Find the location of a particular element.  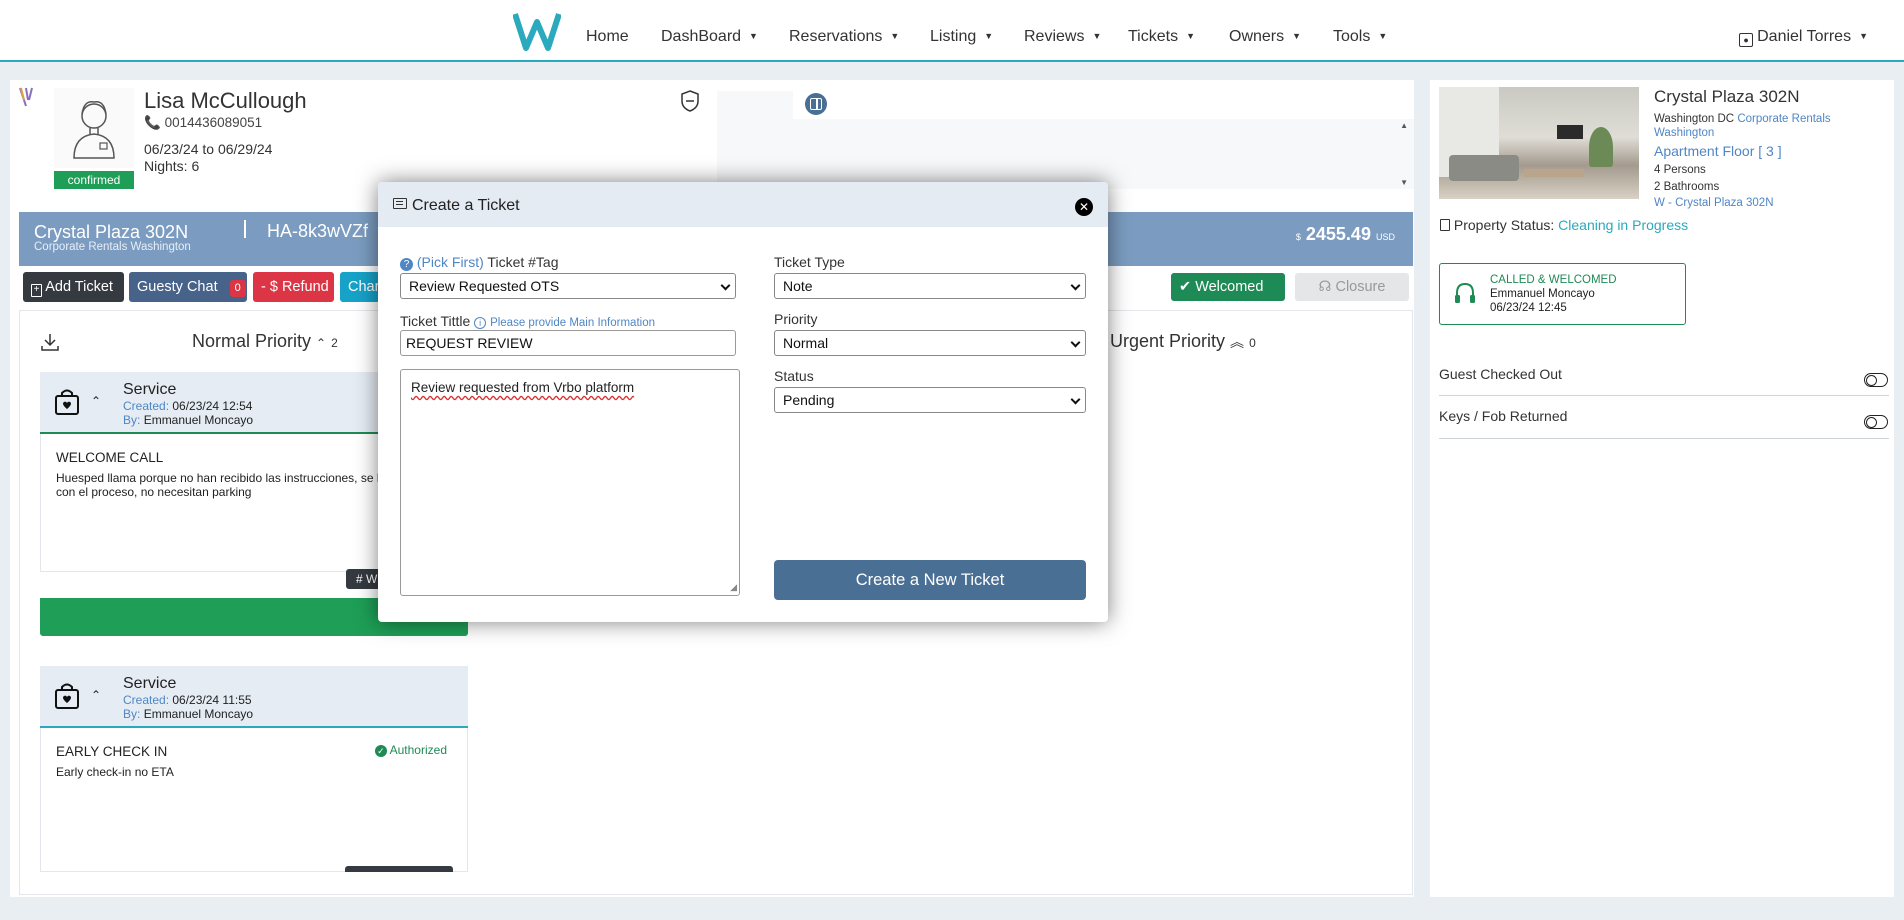

stay-dates: 06/23/24 to 06/29/24 is located at coordinates (208, 149).